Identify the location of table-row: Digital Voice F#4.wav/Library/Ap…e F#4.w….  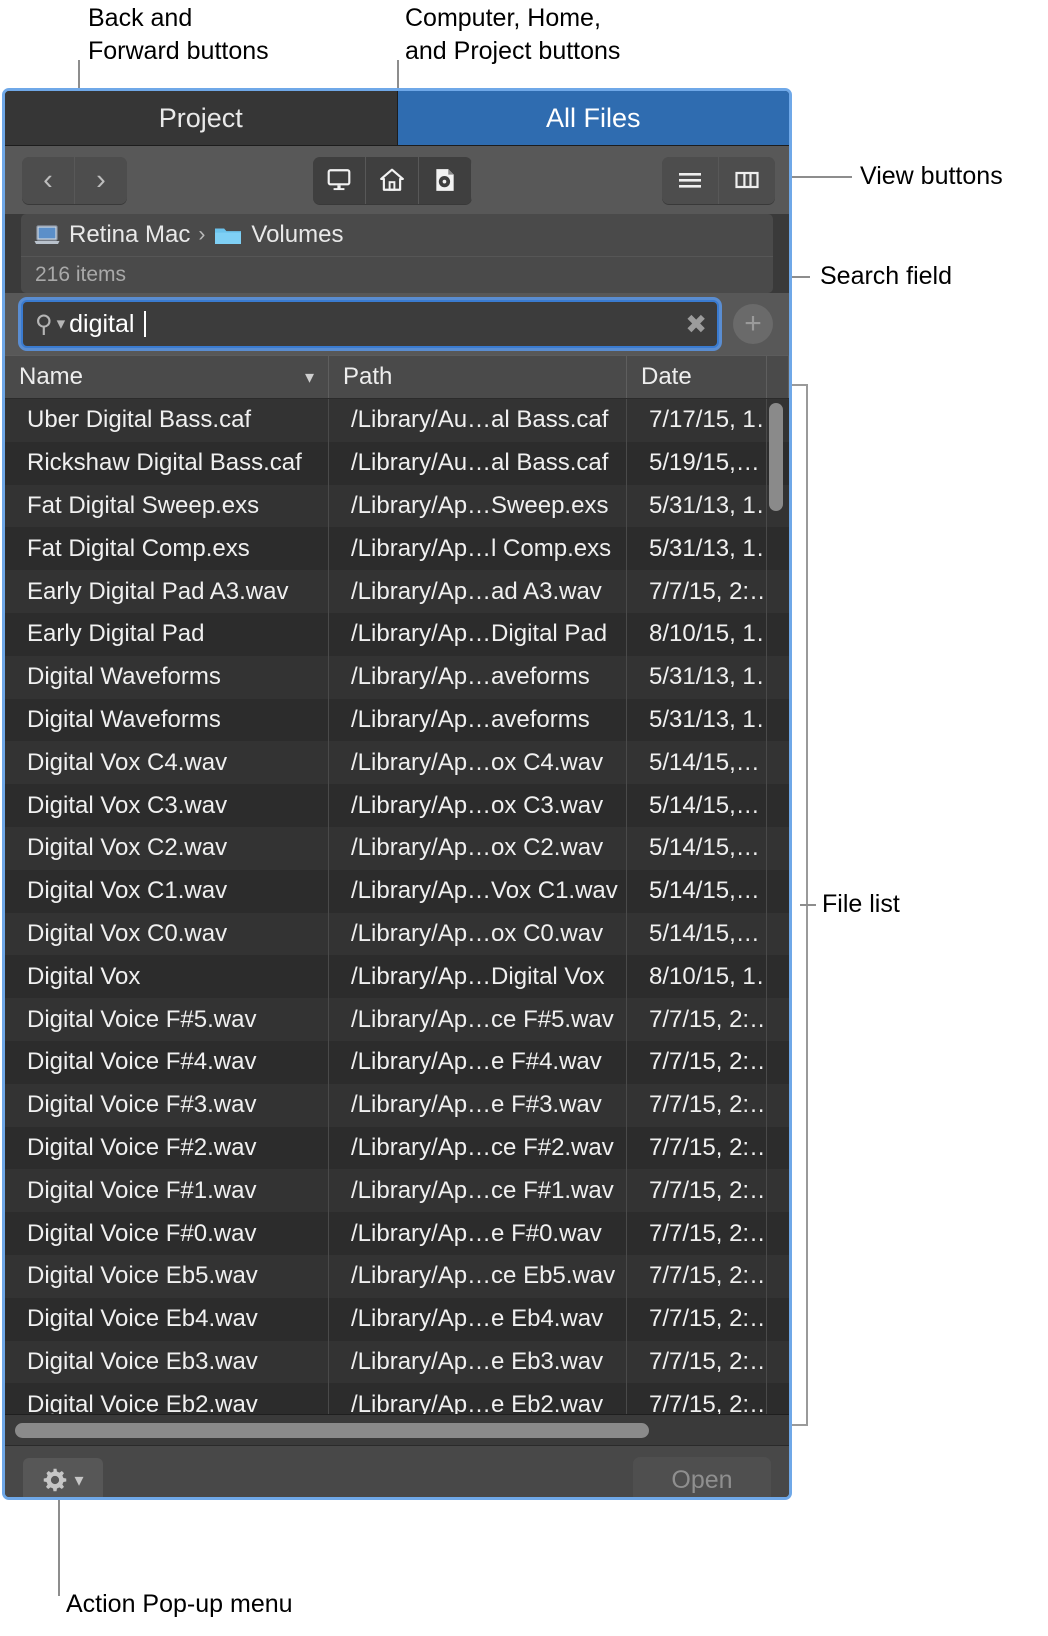
(397, 1062).